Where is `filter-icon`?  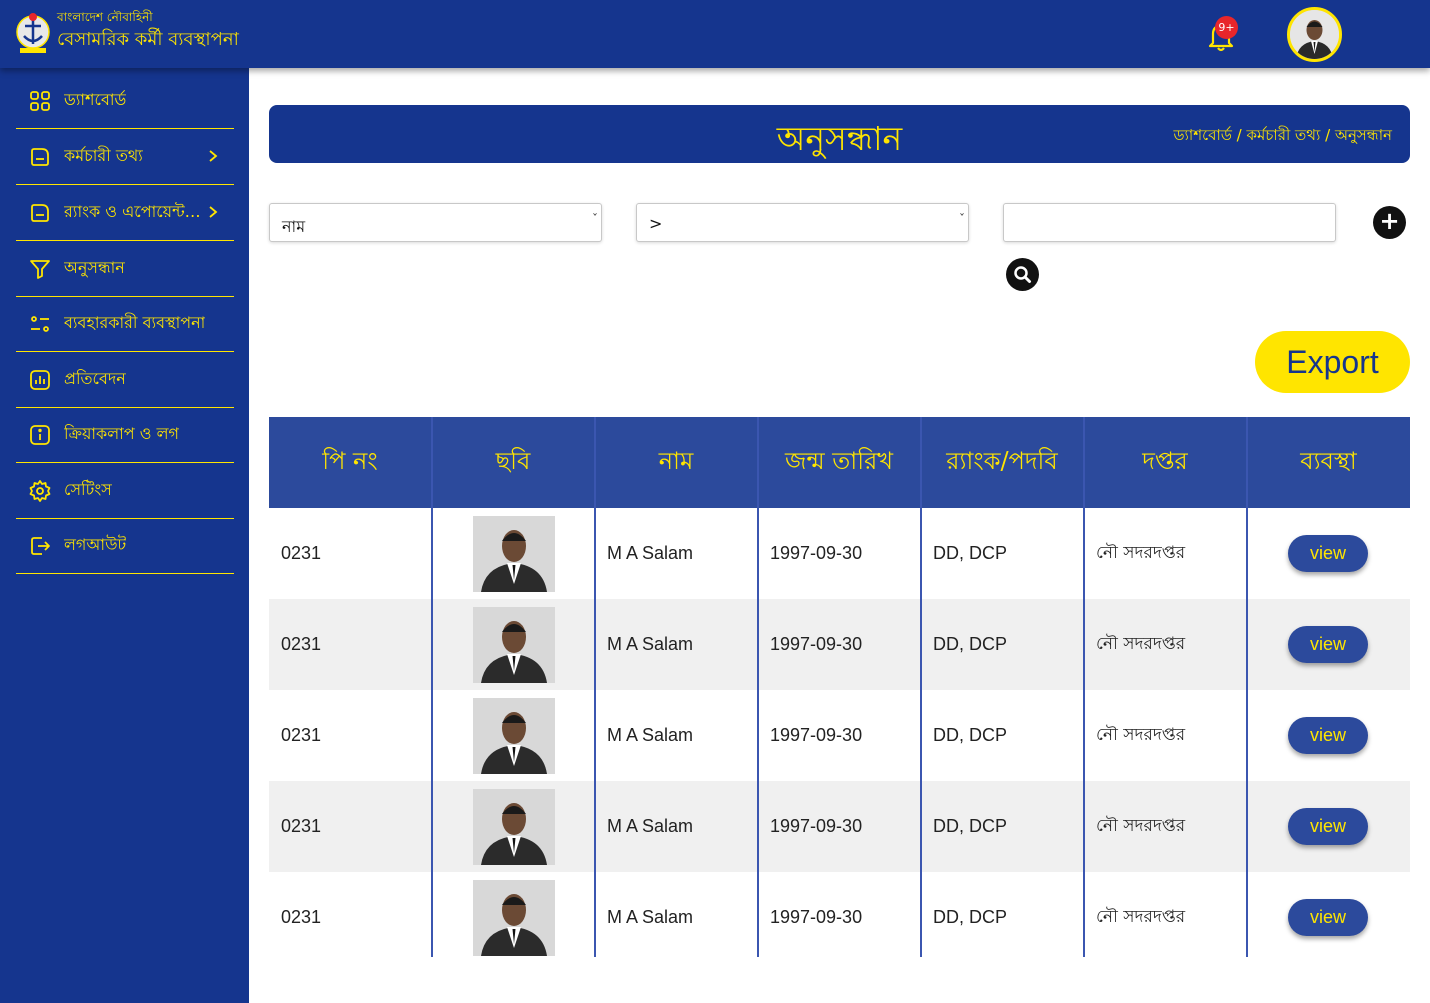 filter-icon is located at coordinates (40, 269).